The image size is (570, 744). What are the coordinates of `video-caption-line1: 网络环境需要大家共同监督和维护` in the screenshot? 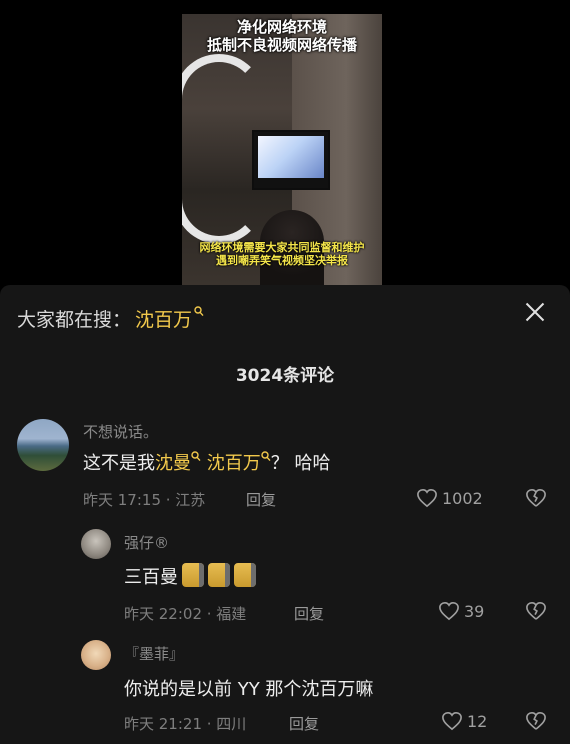 It's located at (282, 247).